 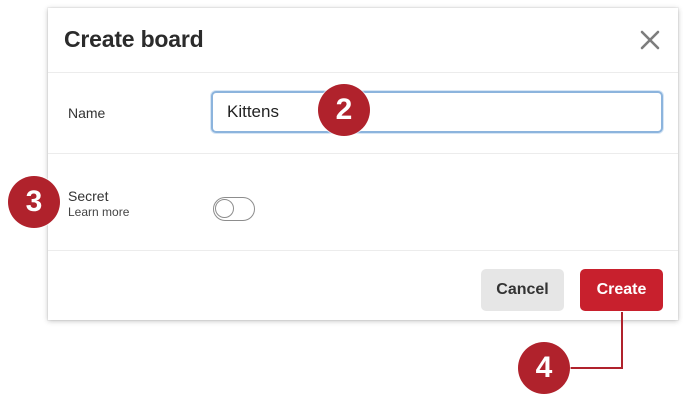 What do you see at coordinates (437, 112) in the screenshot?
I see `board-name-input` at bounding box center [437, 112].